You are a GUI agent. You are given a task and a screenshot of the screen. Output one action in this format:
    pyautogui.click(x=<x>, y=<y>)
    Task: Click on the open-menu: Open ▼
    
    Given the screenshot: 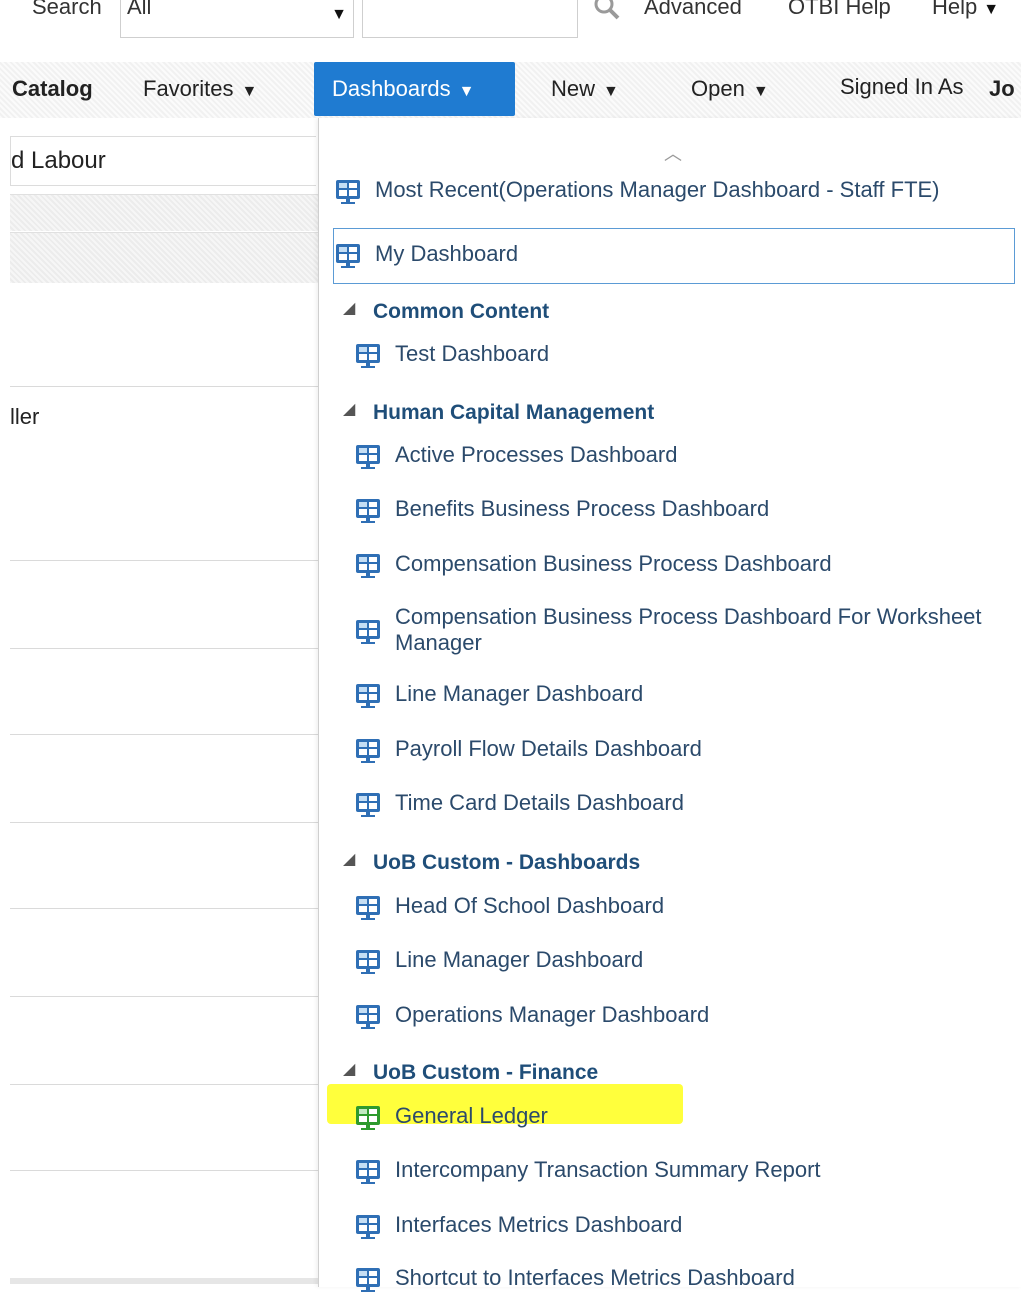 What is the action you would take?
    pyautogui.click(x=730, y=89)
    